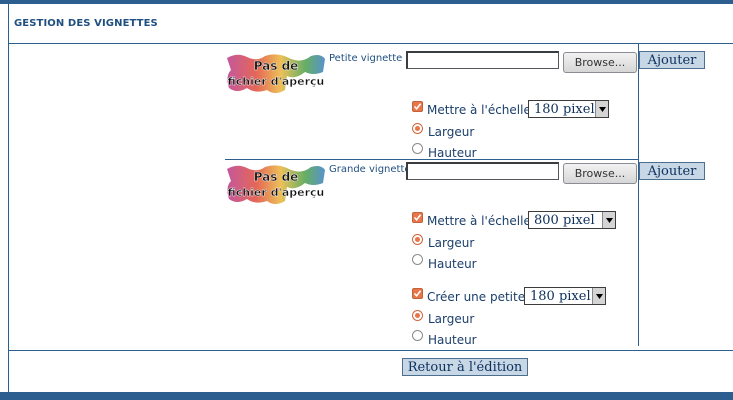  What do you see at coordinates (366, 396) in the screenshot?
I see `bottom-border` at bounding box center [366, 396].